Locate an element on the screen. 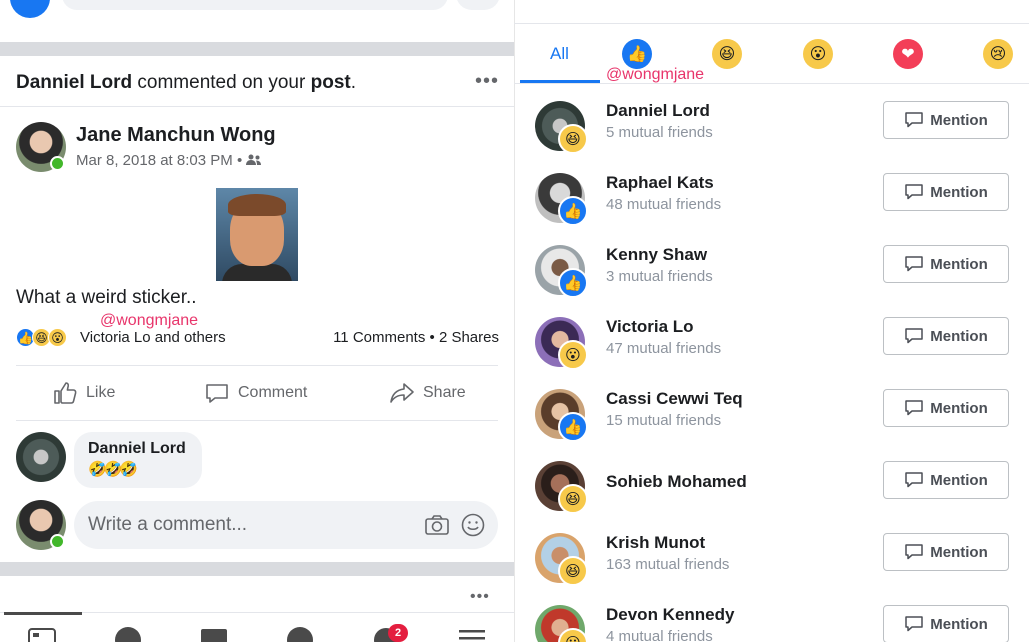  post-author: Jane Manchun Wong is located at coordinates (176, 135).